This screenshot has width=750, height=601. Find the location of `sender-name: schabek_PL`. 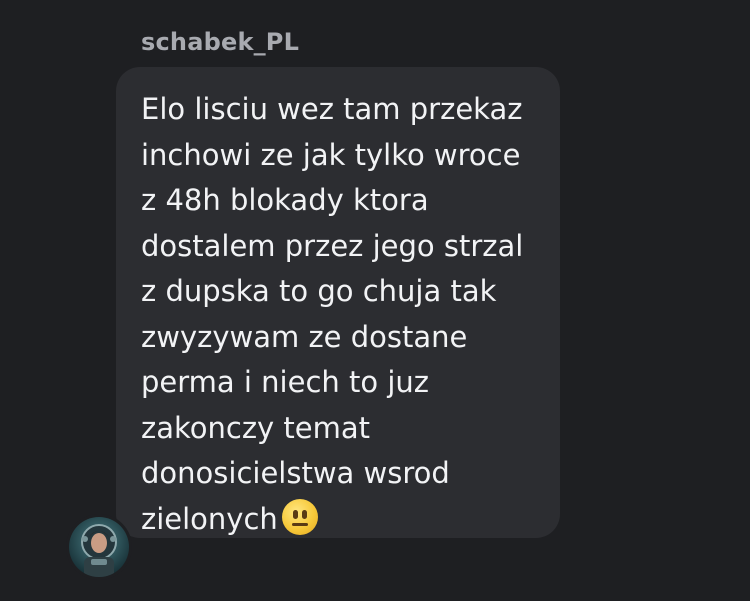

sender-name: schabek_PL is located at coordinates (220, 42).